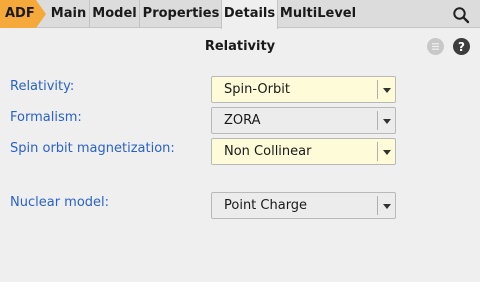  I want to click on help-icon: ?, so click(461, 46).